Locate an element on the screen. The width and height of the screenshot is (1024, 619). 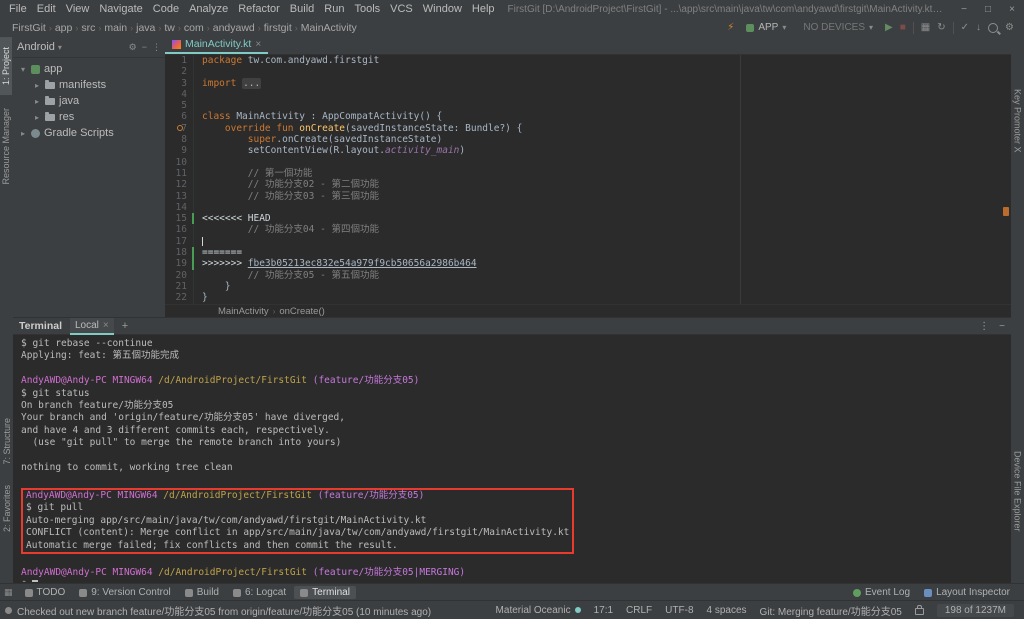
terminal-tab-local: Local × is located at coordinates (91, 326).